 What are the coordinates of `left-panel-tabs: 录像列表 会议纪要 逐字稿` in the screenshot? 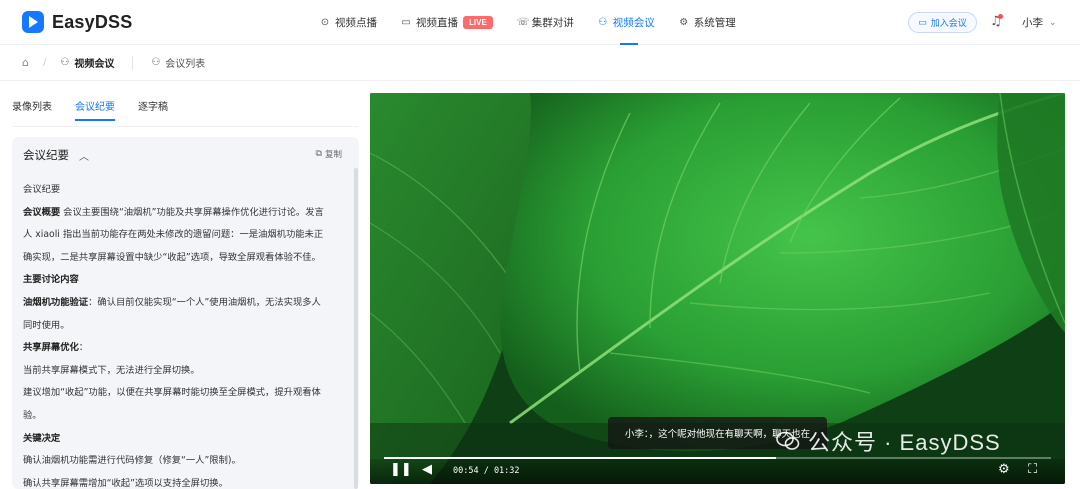 It's located at (101, 109).